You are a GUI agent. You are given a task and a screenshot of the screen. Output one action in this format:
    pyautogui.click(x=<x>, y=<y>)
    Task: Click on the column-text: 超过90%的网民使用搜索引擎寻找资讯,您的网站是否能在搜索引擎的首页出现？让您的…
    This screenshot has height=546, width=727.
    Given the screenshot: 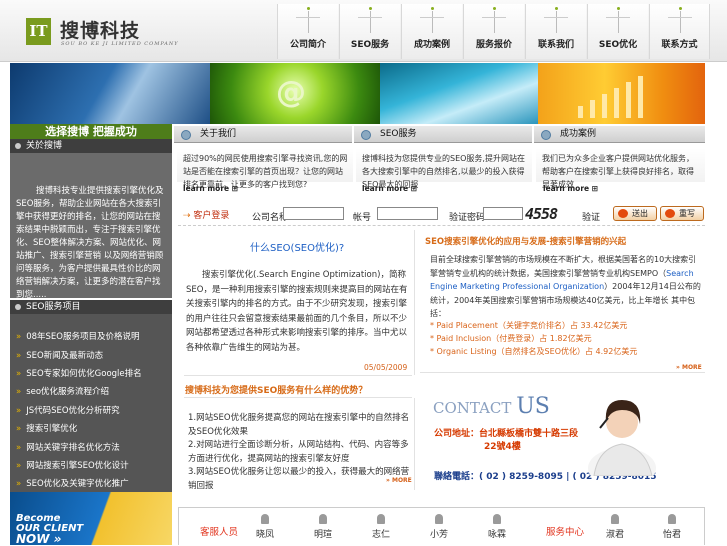 What is the action you would take?
    pyautogui.click(x=265, y=168)
    